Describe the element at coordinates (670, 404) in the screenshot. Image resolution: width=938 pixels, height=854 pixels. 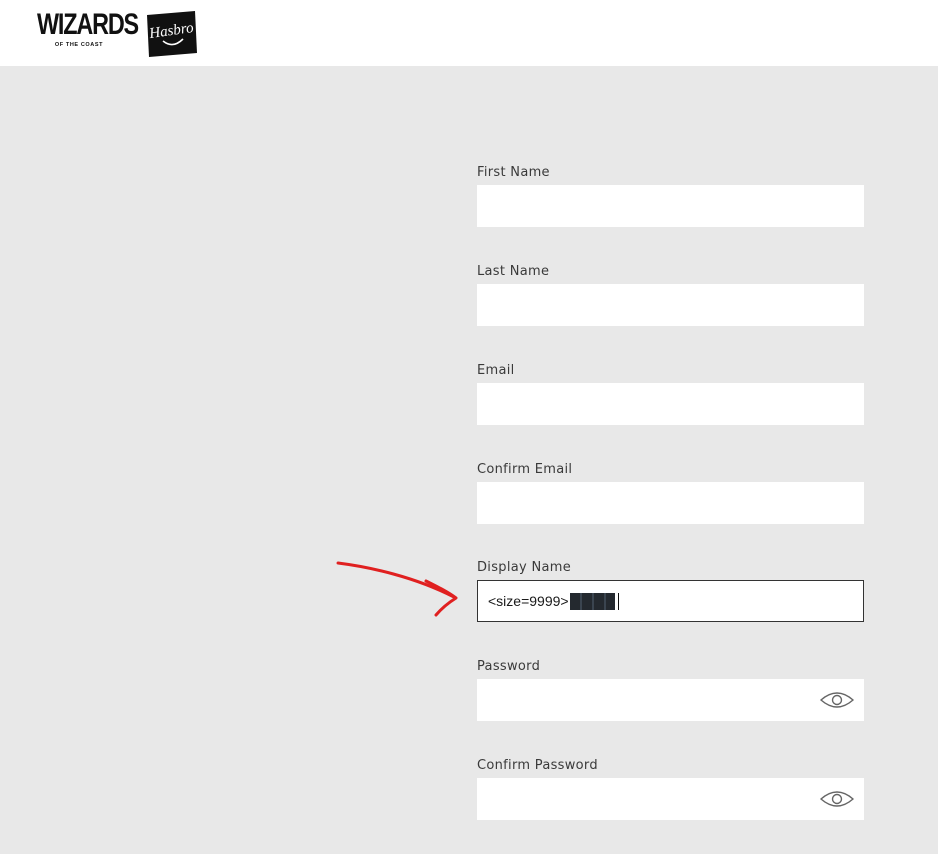
I see `email-input` at that location.